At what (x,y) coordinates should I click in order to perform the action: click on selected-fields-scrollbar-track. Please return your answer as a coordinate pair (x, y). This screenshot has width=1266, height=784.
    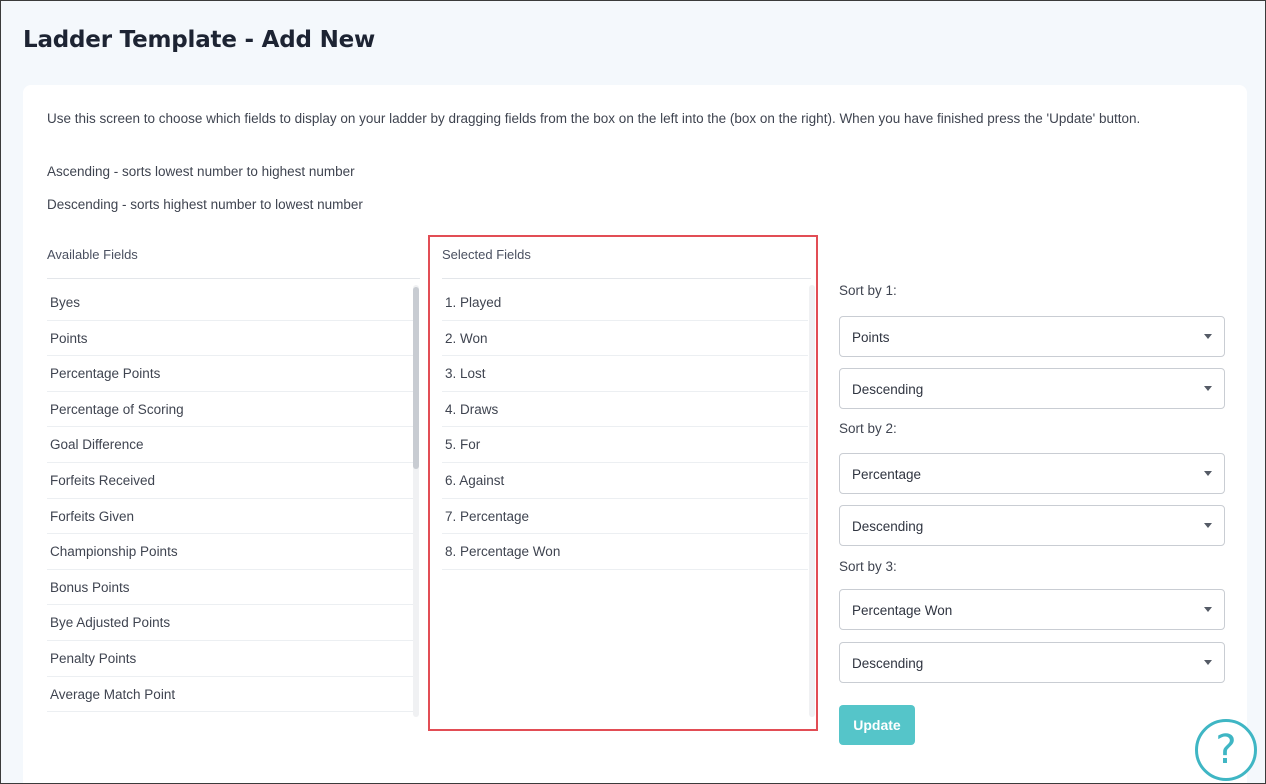
    Looking at the image, I should click on (812, 501).